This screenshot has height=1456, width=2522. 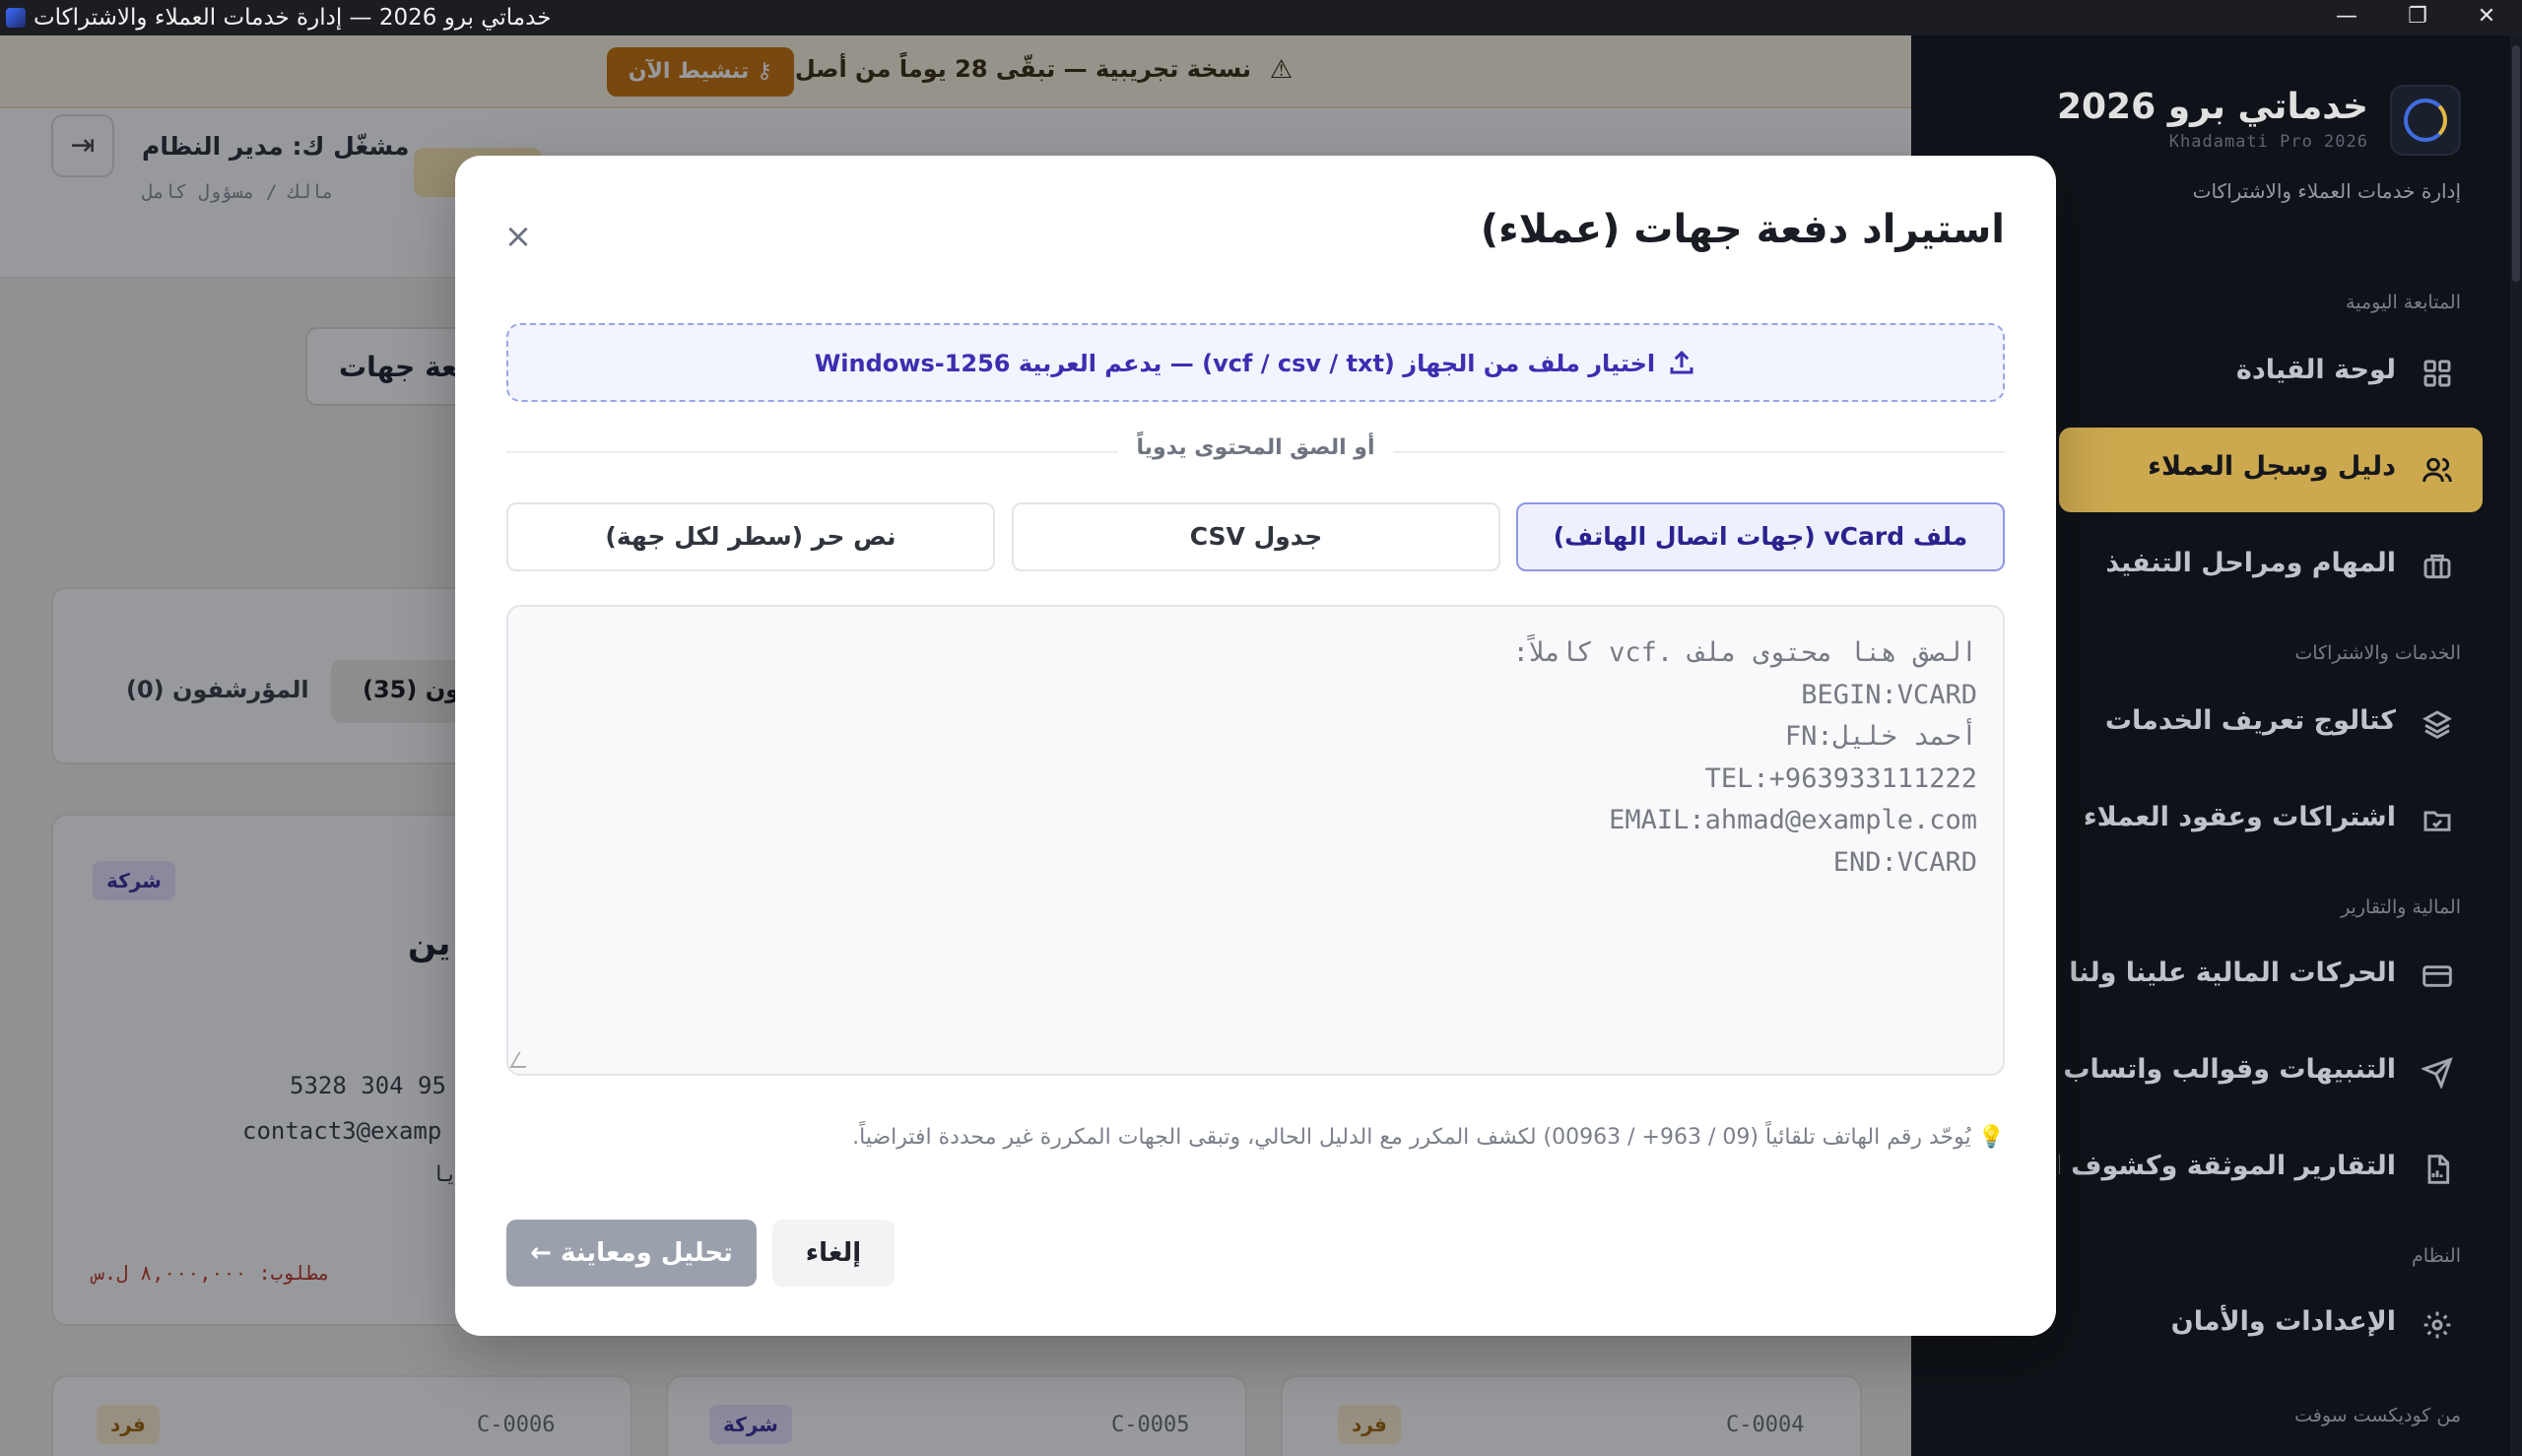 What do you see at coordinates (1744, 652) in the screenshot?
I see `placeholder-line: الصق هنا محتوى ملف .vcf كاملاً:` at bounding box center [1744, 652].